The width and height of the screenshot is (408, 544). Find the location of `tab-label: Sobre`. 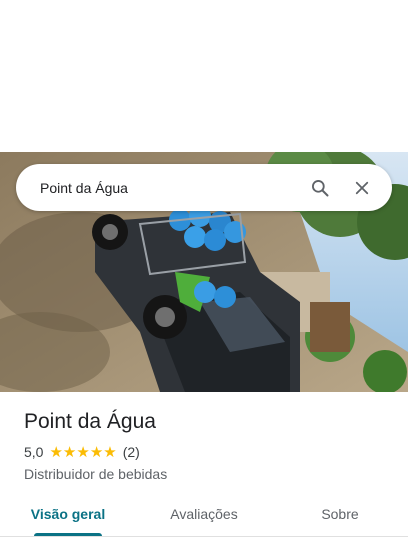

tab-label: Sobre is located at coordinates (340, 514).